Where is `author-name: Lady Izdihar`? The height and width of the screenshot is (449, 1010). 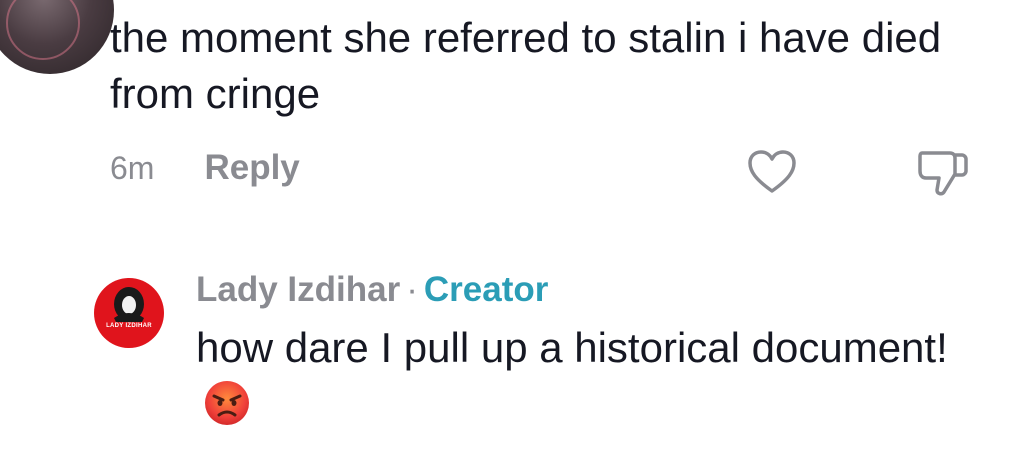 author-name: Lady Izdihar is located at coordinates (298, 290).